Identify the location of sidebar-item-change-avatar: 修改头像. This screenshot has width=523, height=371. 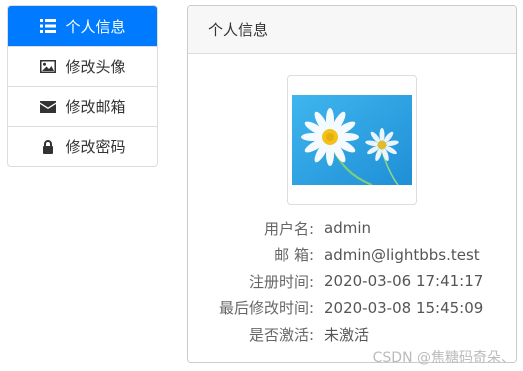
(82, 66).